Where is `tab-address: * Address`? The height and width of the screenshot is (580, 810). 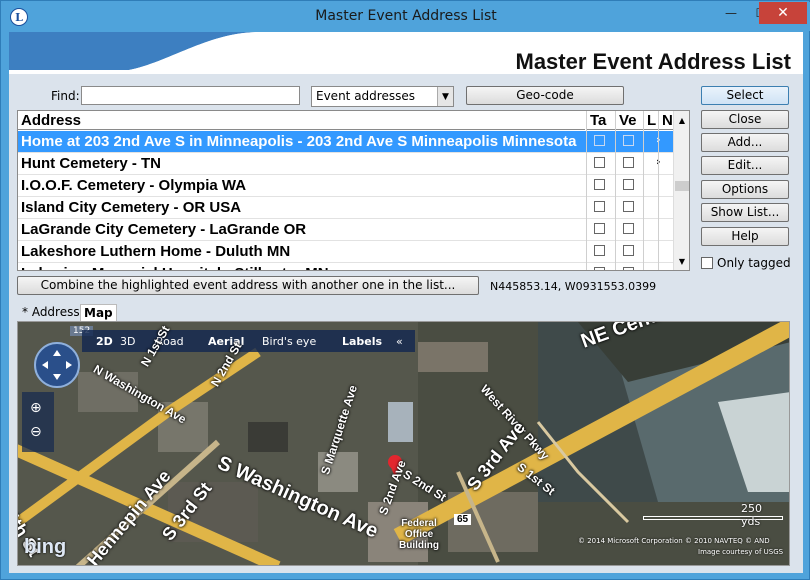
tab-address: * Address is located at coordinates (51, 312).